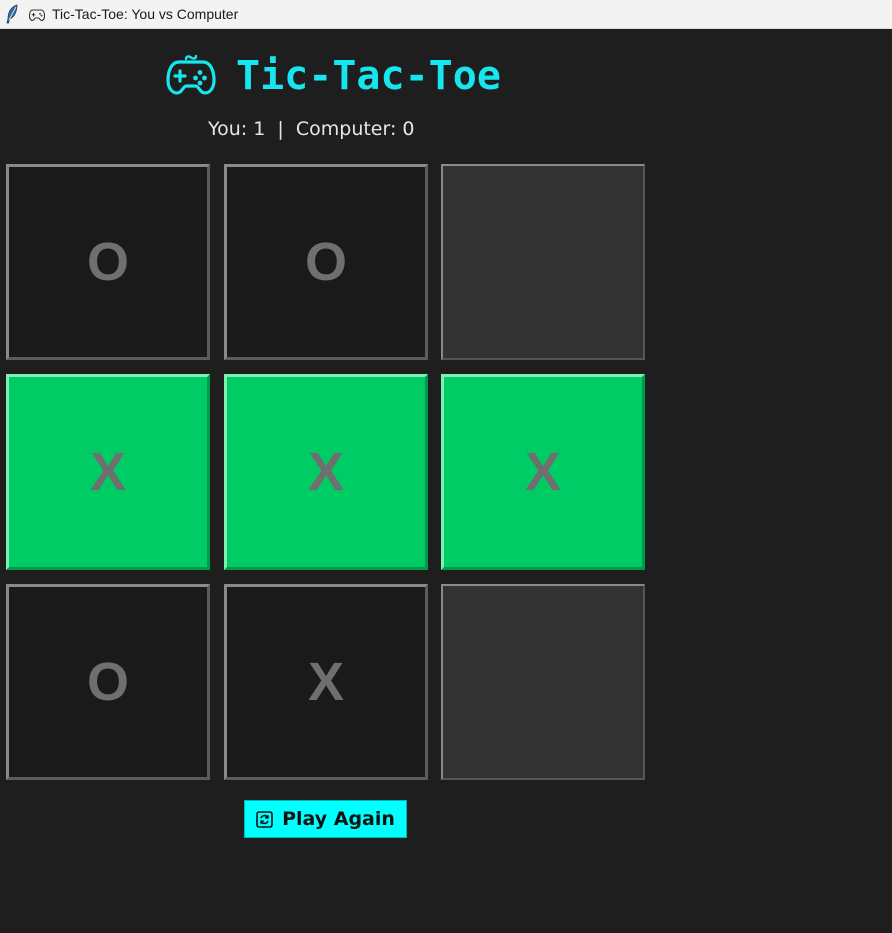 The image size is (892, 933). What do you see at coordinates (368, 76) in the screenshot?
I see `app-title: Tic-Tac-Toe` at bounding box center [368, 76].